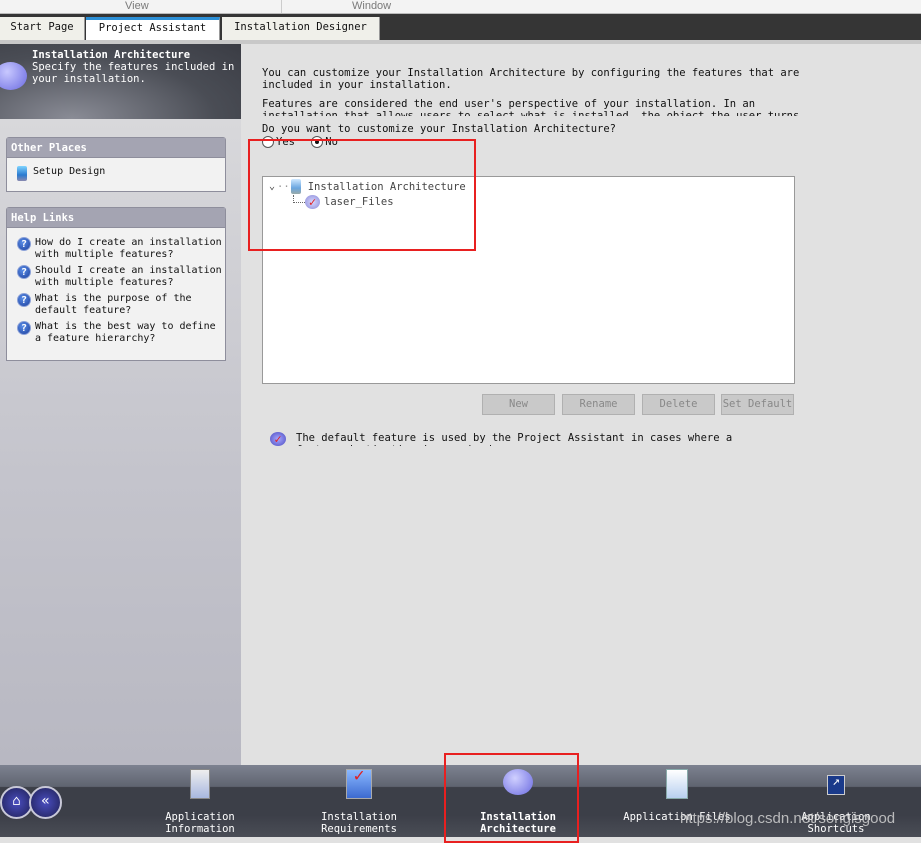  I want to click on menu-view: View, so click(137, 6).